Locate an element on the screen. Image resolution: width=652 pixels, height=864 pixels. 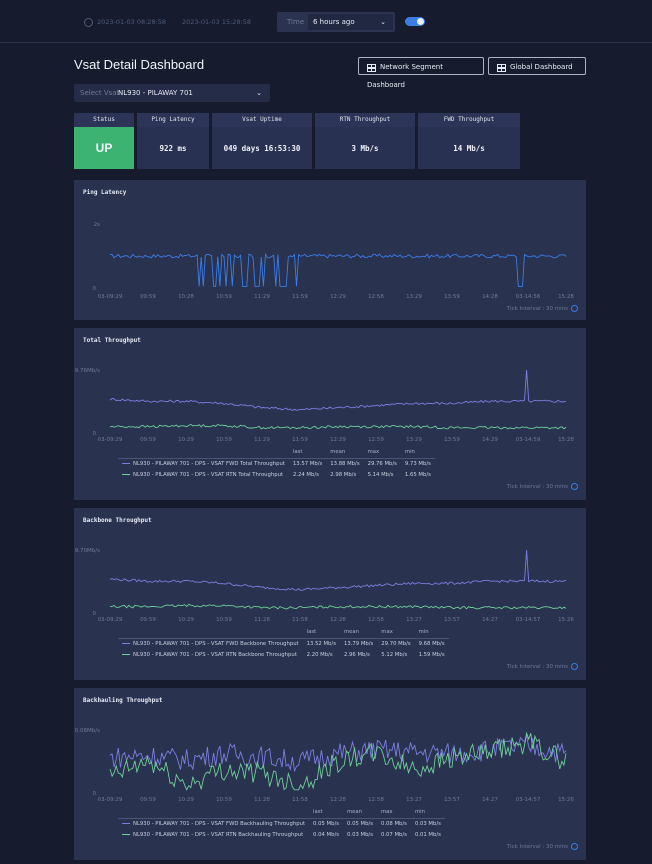
legend-max: 0.07 Mb/s is located at coordinates (393, 835).